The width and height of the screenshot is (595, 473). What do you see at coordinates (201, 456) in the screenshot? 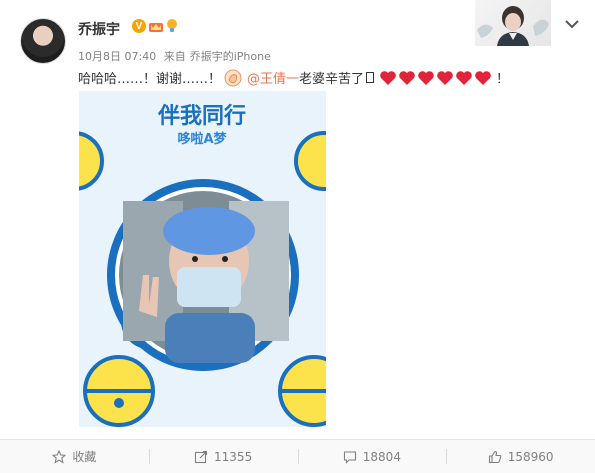
I see `repost-icon` at bounding box center [201, 456].